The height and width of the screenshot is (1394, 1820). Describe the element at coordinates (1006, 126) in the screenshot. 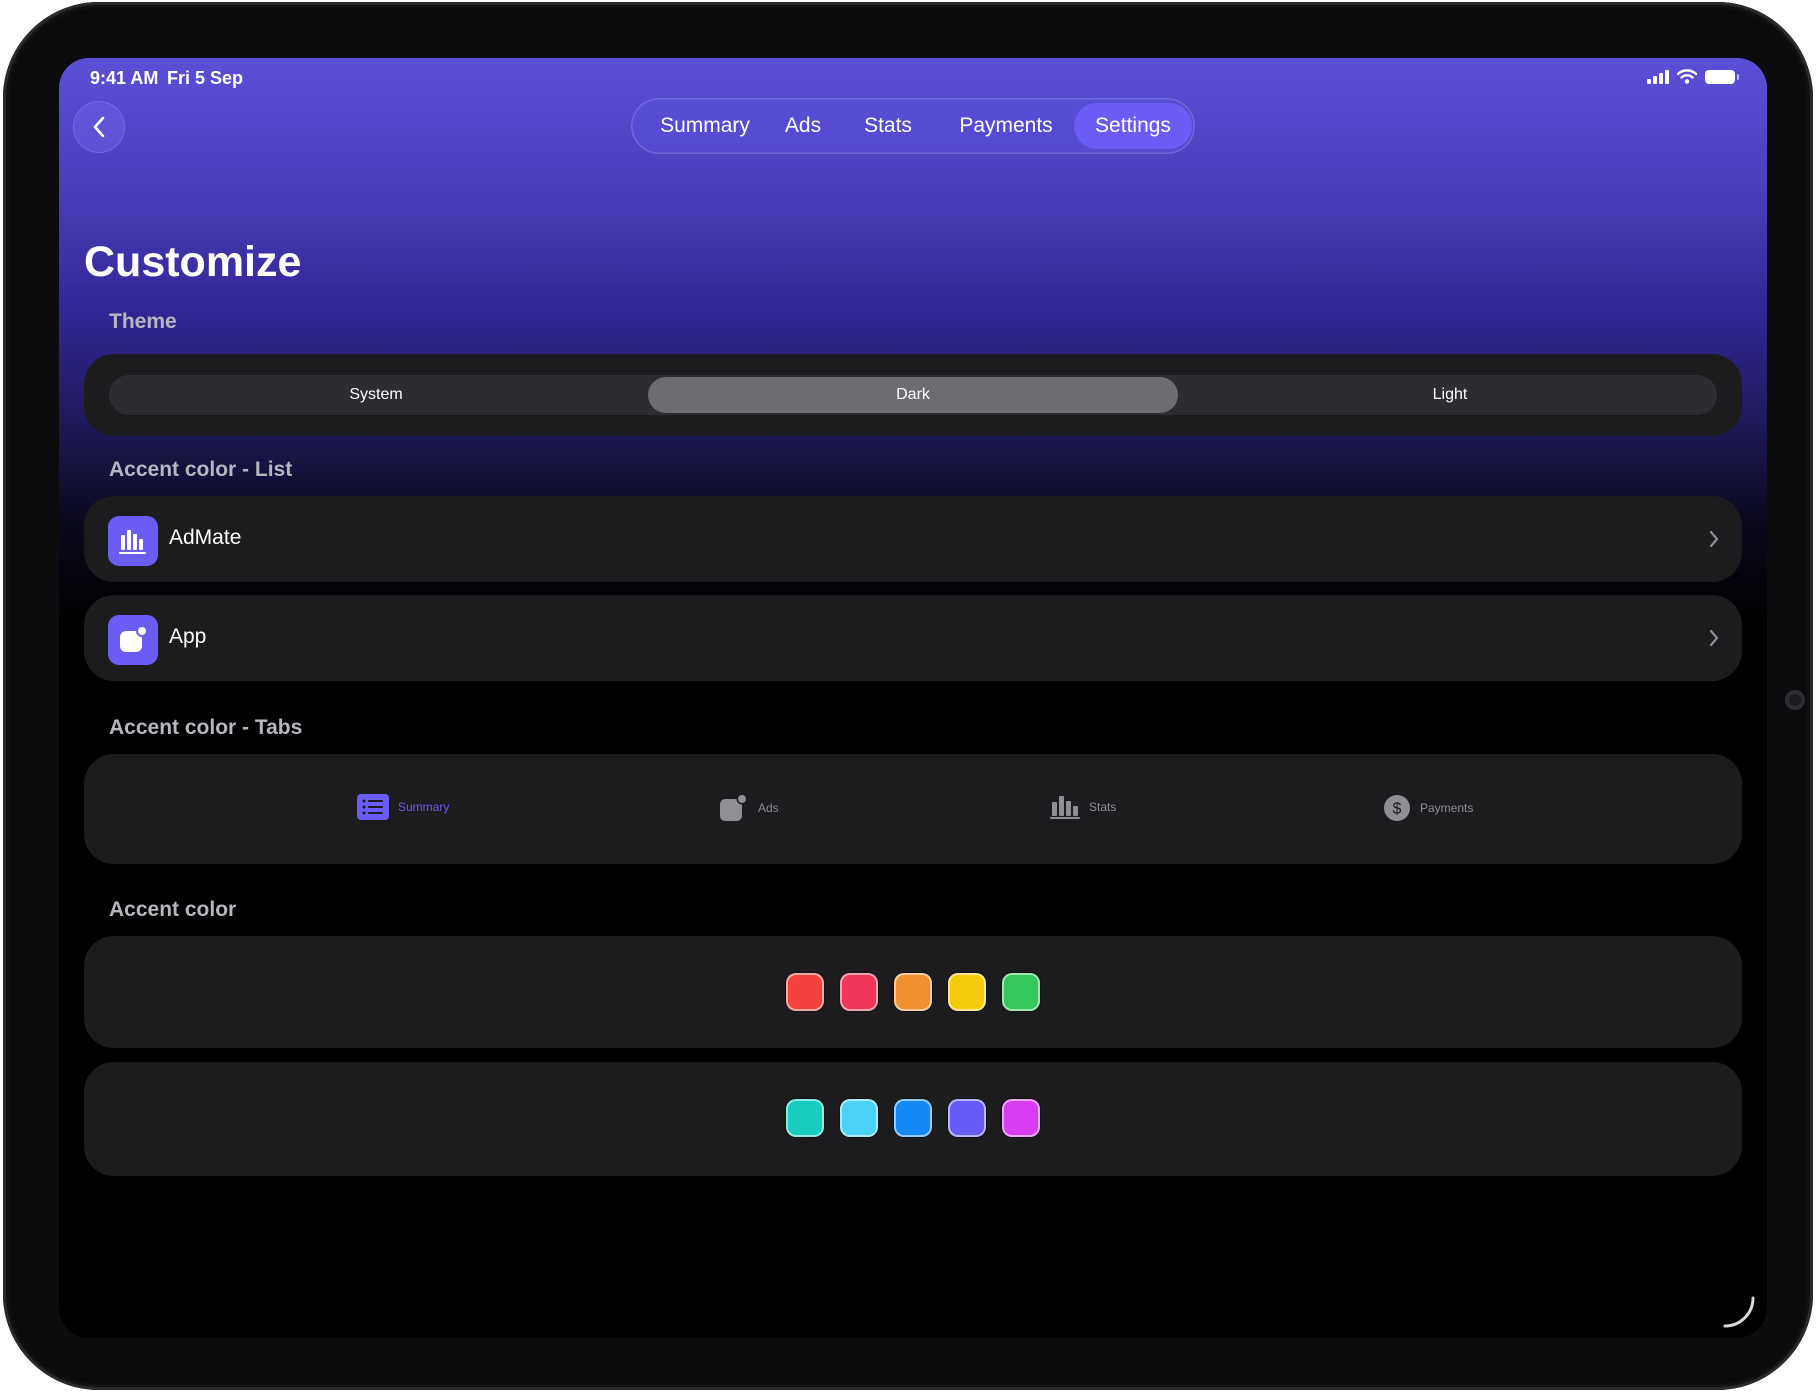

I see `tab-payments: Payments` at that location.